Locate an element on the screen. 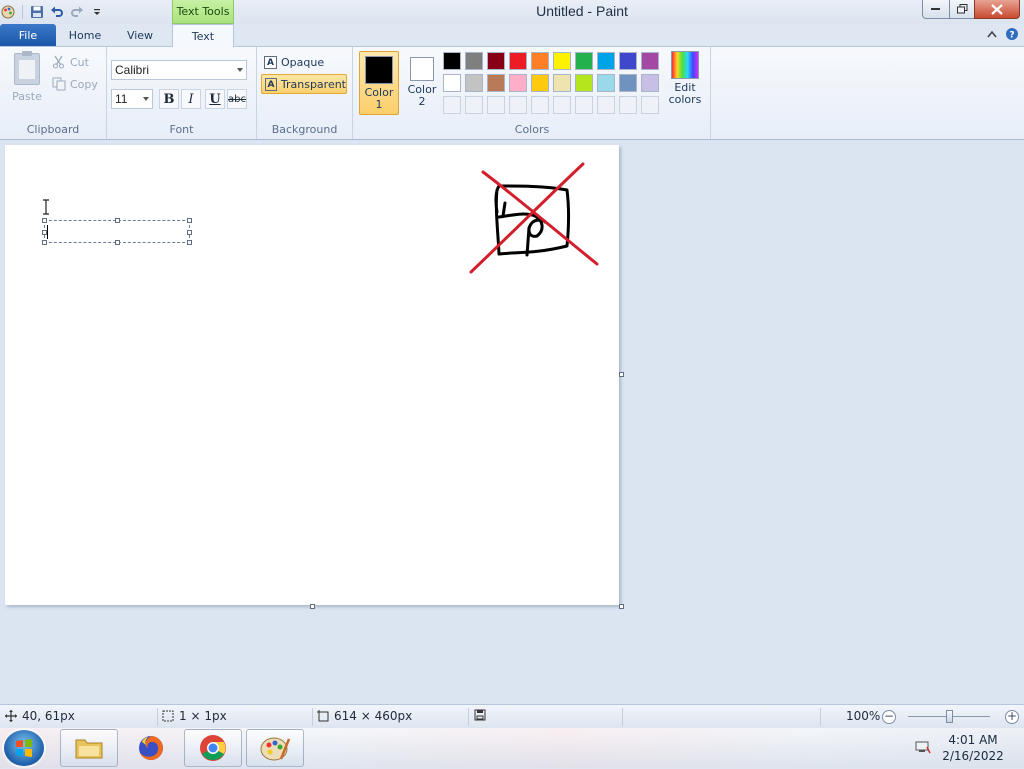 This screenshot has width=1024, height=769. tab-file: File is located at coordinates (28, 35).